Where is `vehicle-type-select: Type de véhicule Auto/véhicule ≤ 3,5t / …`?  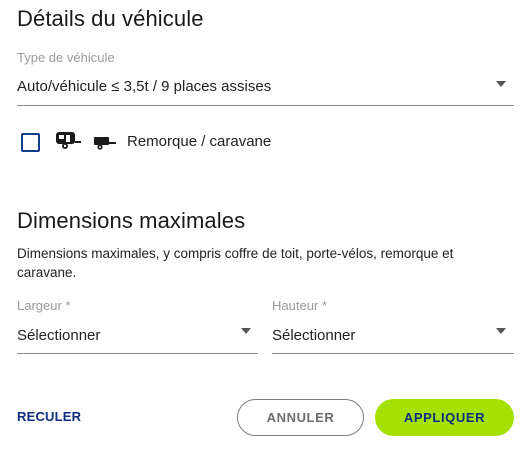
vehicle-type-select: Type de véhicule Auto/véhicule ≤ 3,5t / … is located at coordinates (265, 77).